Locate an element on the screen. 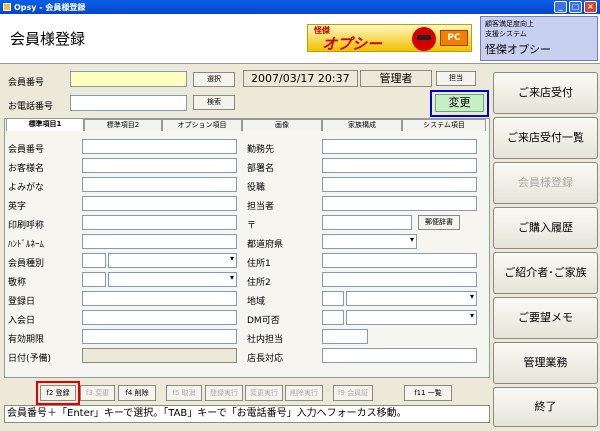 The height and width of the screenshot is (431, 600). handle-name-field is located at coordinates (159, 241).